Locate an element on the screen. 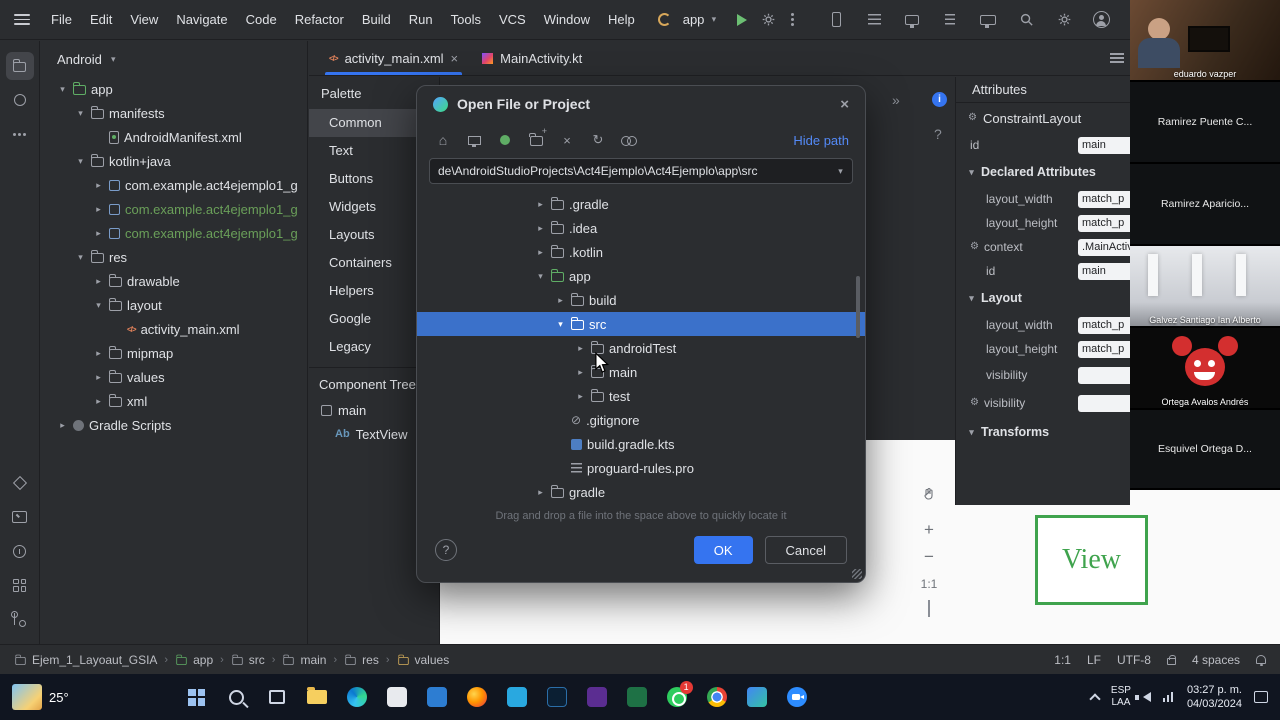  chrome-icon is located at coordinates (717, 697).